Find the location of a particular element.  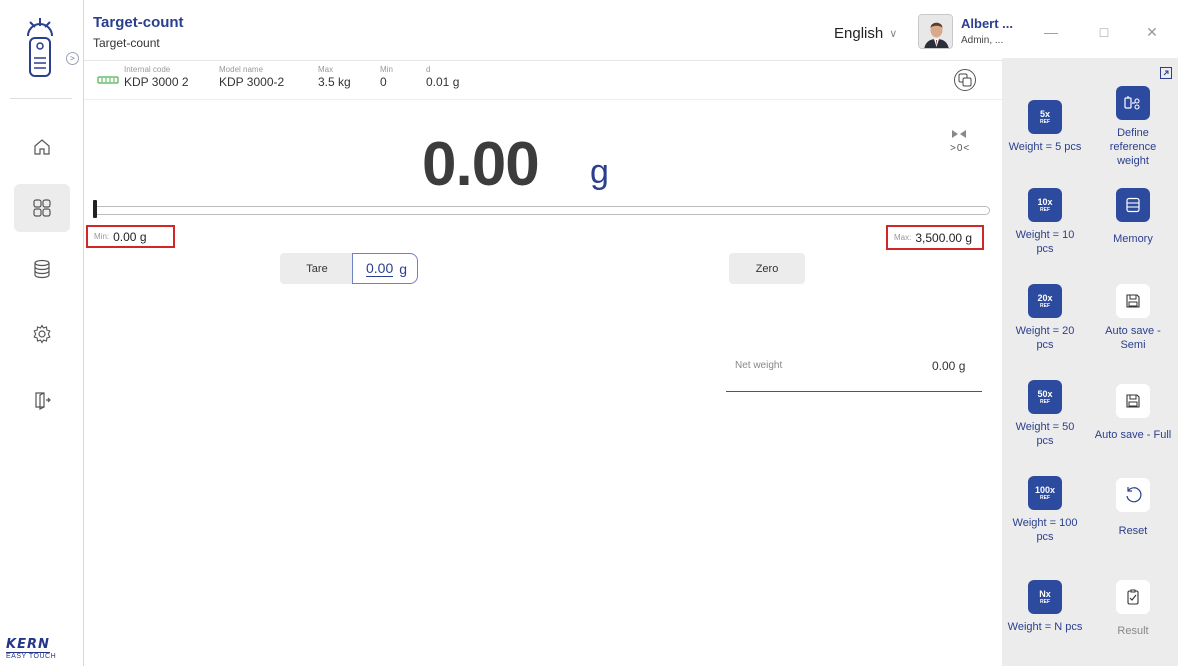

maximize-button: □ is located at coordinates (1104, 32).